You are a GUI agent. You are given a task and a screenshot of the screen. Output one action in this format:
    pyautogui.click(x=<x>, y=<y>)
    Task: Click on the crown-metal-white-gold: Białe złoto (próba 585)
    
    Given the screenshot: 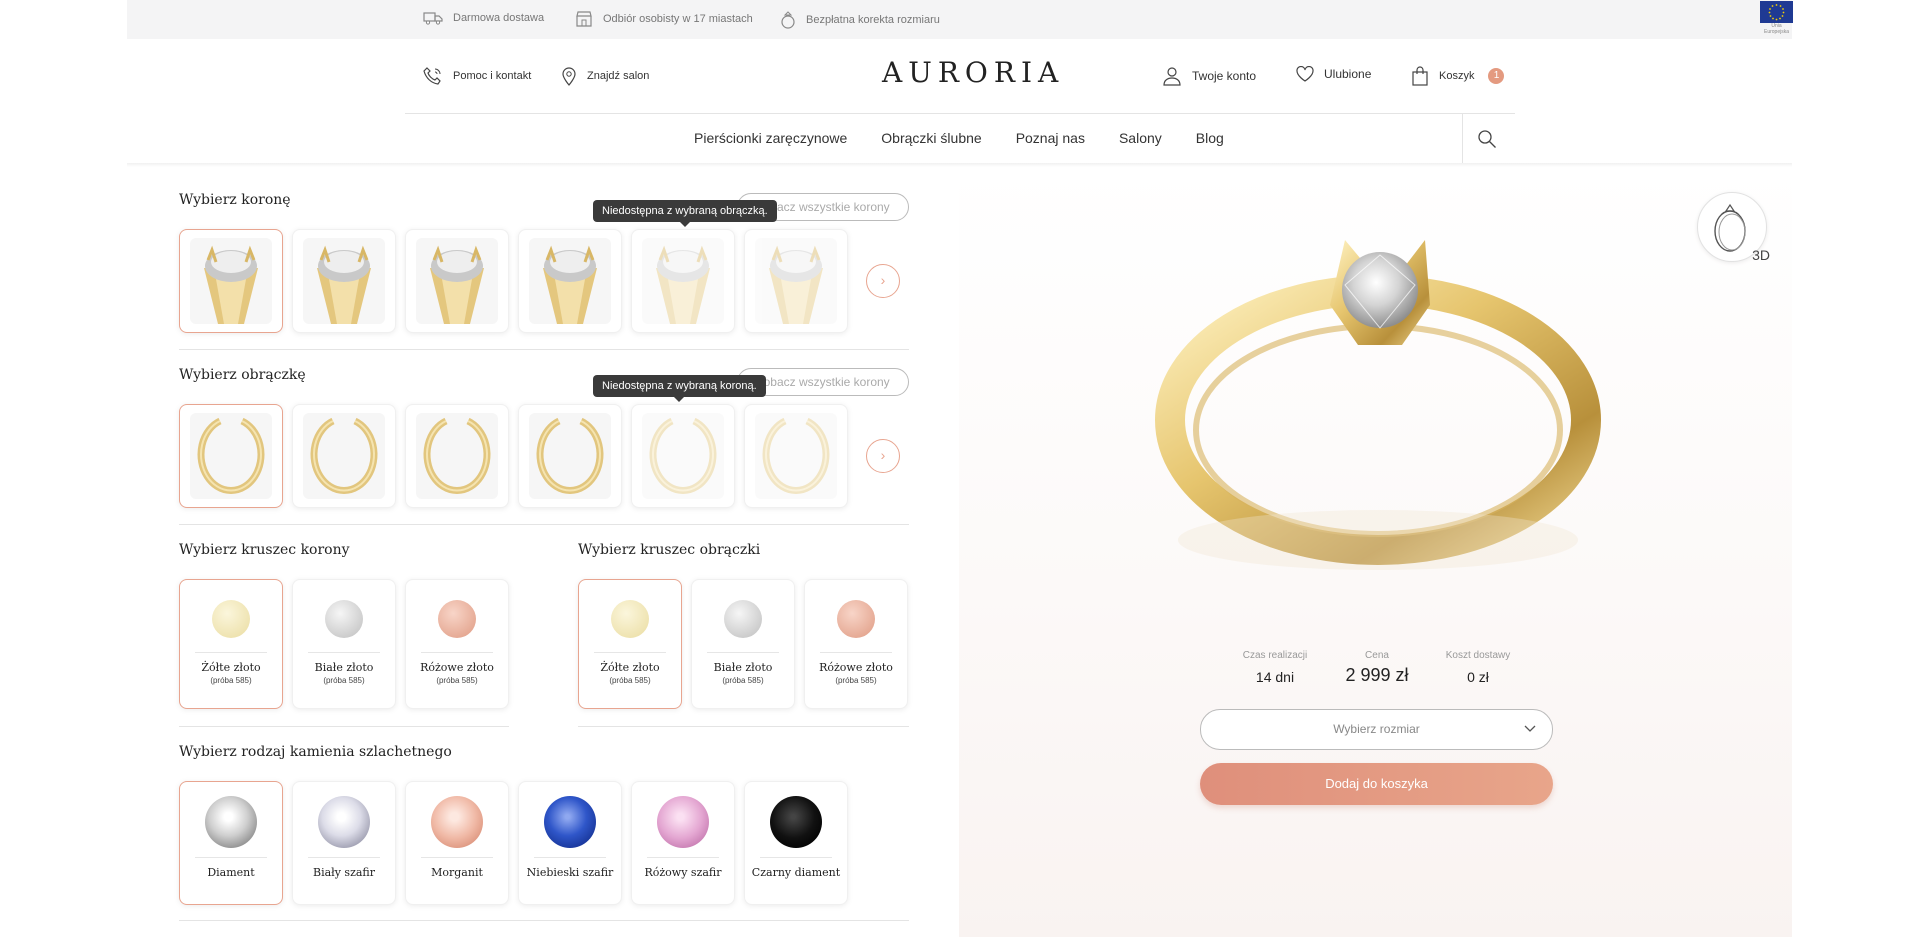 What is the action you would take?
    pyautogui.click(x=344, y=644)
    